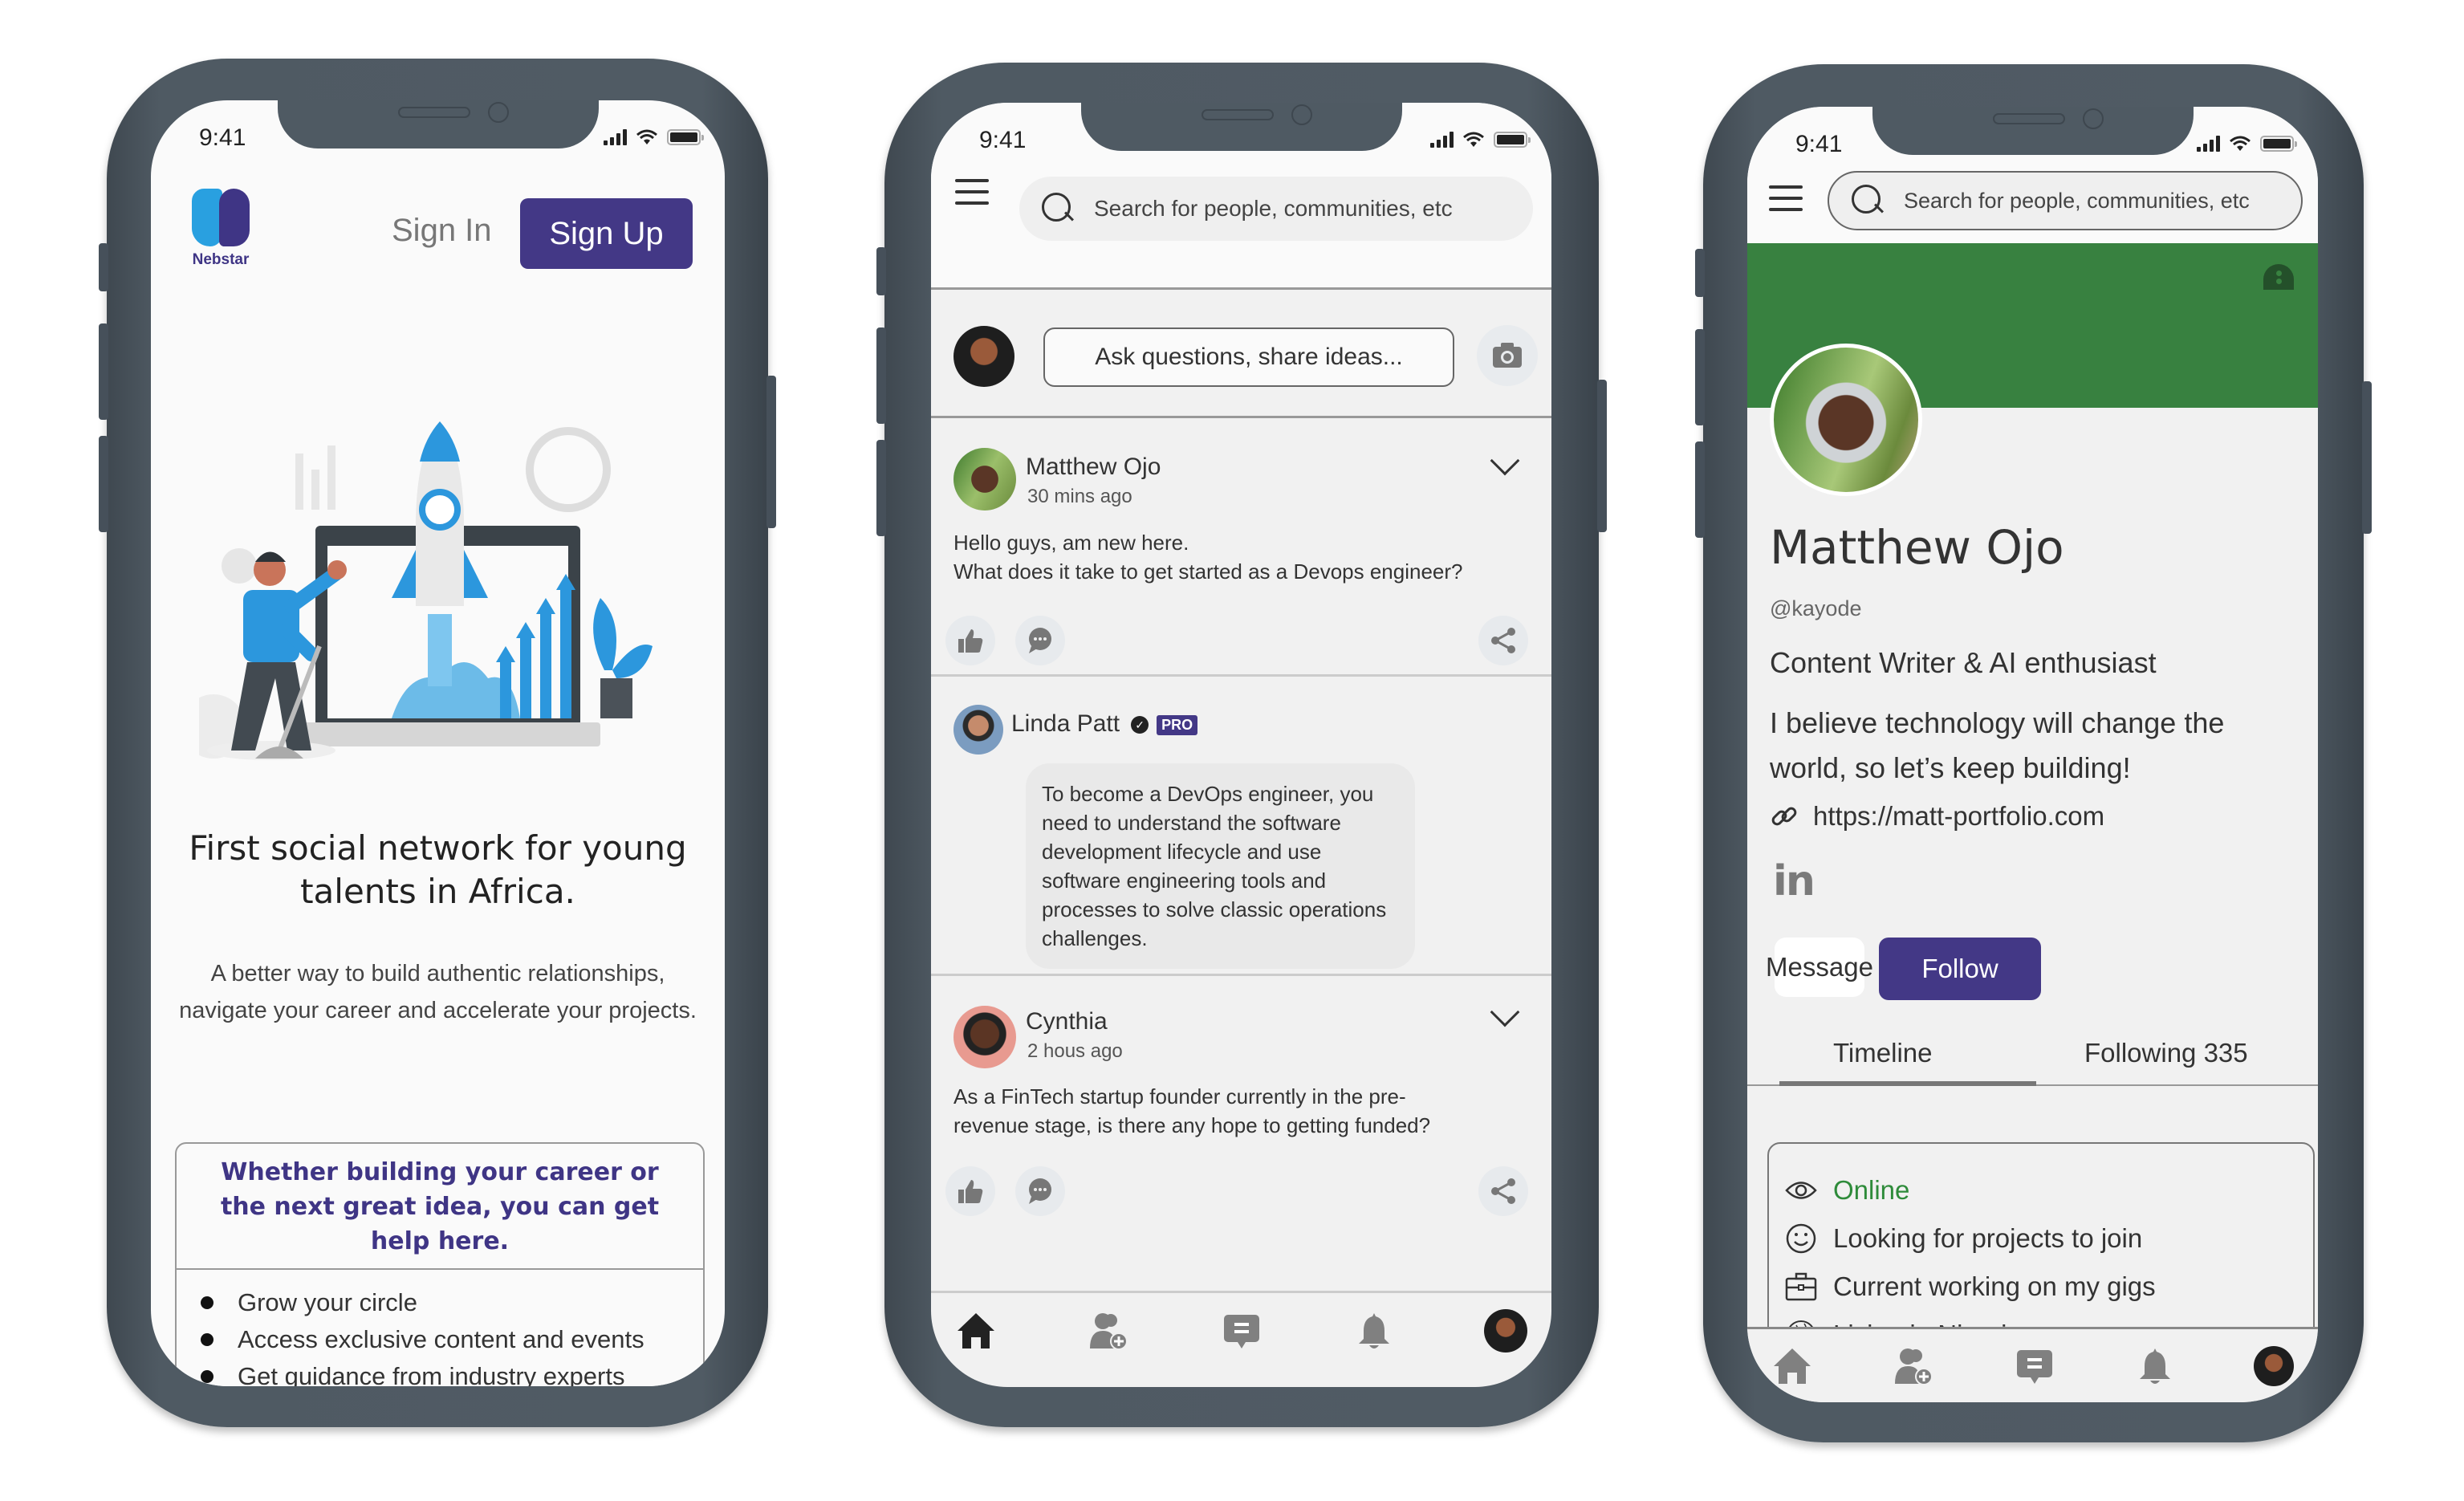 The image size is (2464, 1501). I want to click on home-icon, so click(1793, 1366).